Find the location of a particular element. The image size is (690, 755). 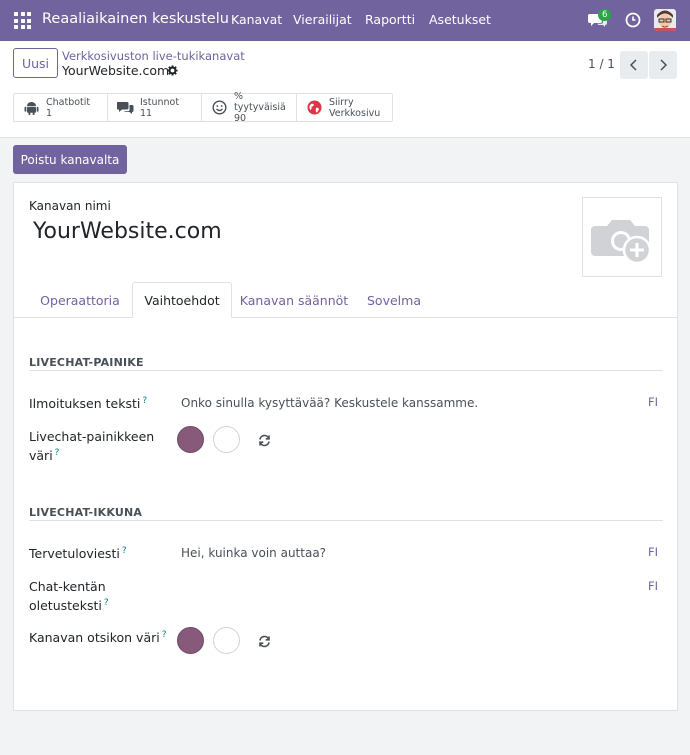

leave-channel-button: Poistu kanavalta is located at coordinates (70, 159).